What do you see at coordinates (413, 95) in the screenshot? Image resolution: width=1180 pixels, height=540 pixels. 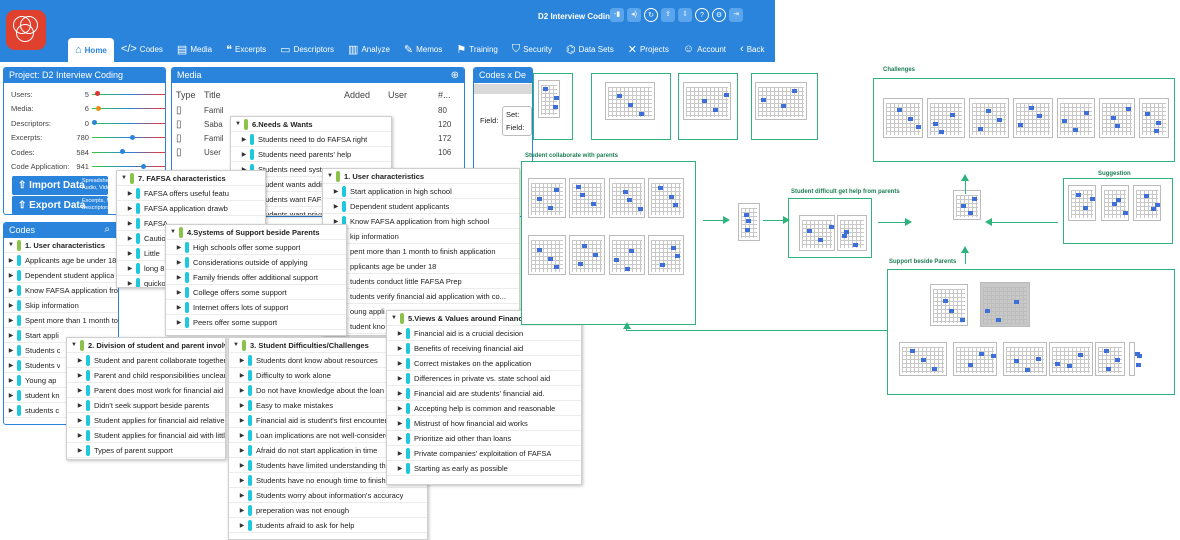 I see `col-user: User` at bounding box center [413, 95].